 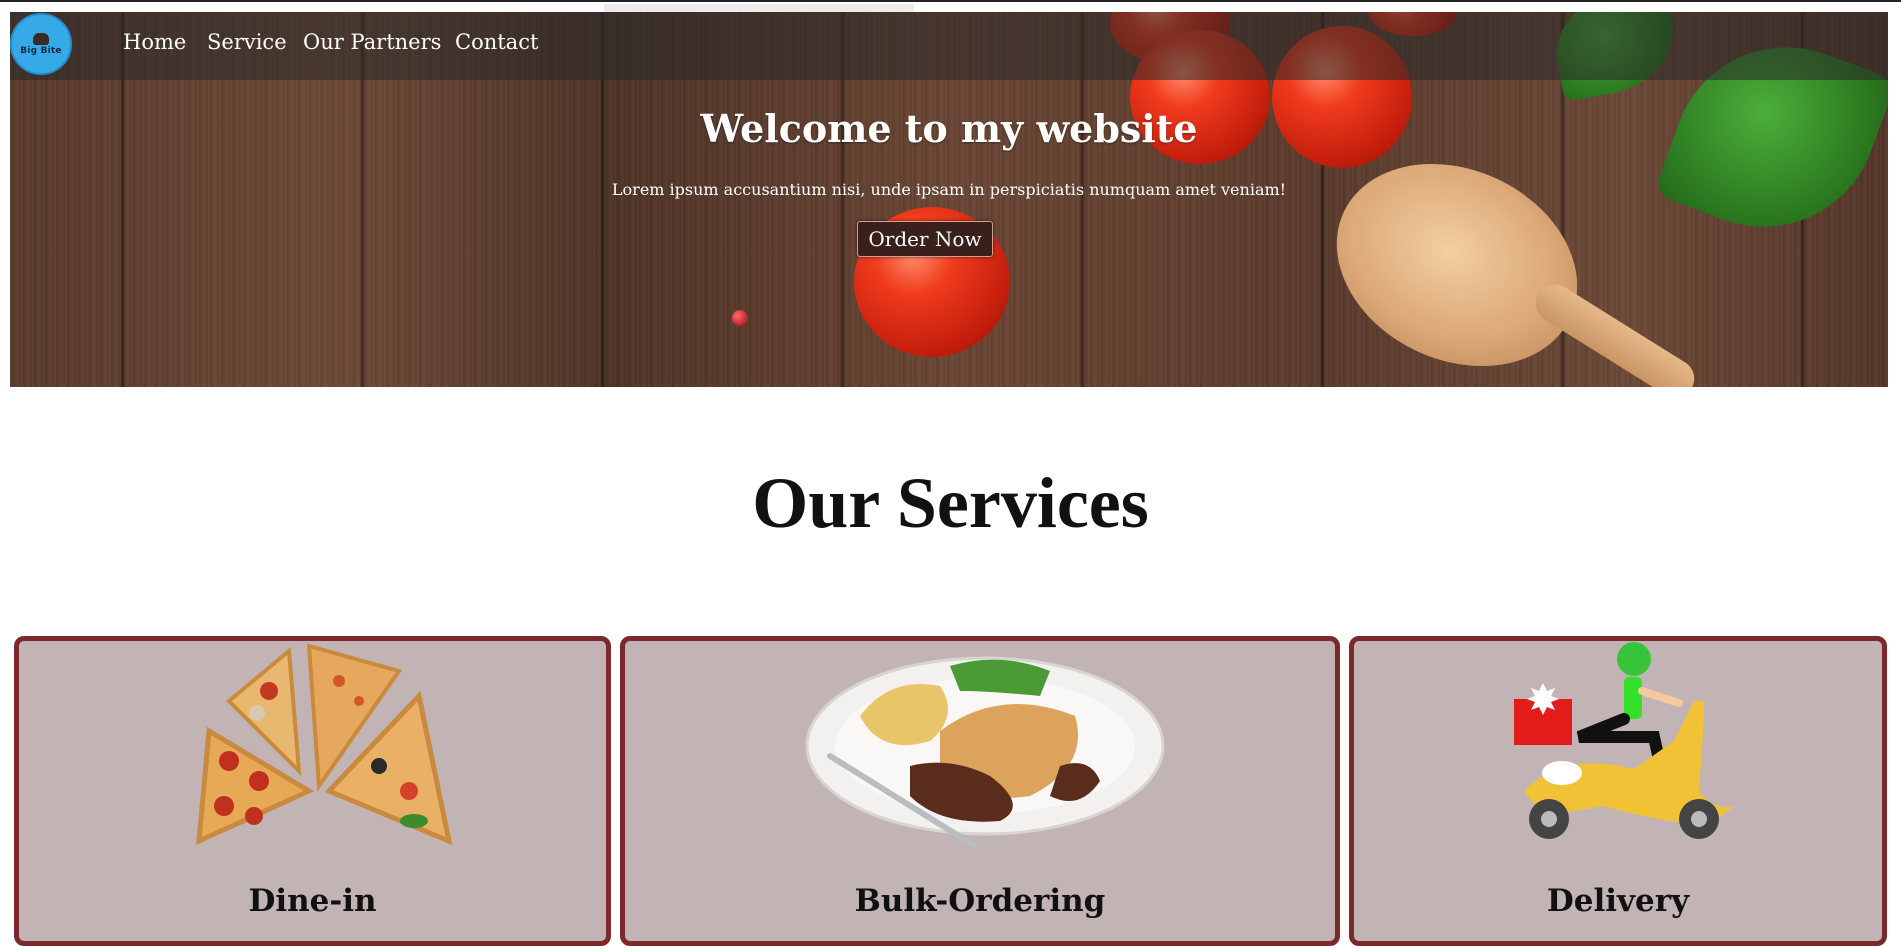 I want to click on service-card-dine-in: Dine-in, so click(x=312, y=791).